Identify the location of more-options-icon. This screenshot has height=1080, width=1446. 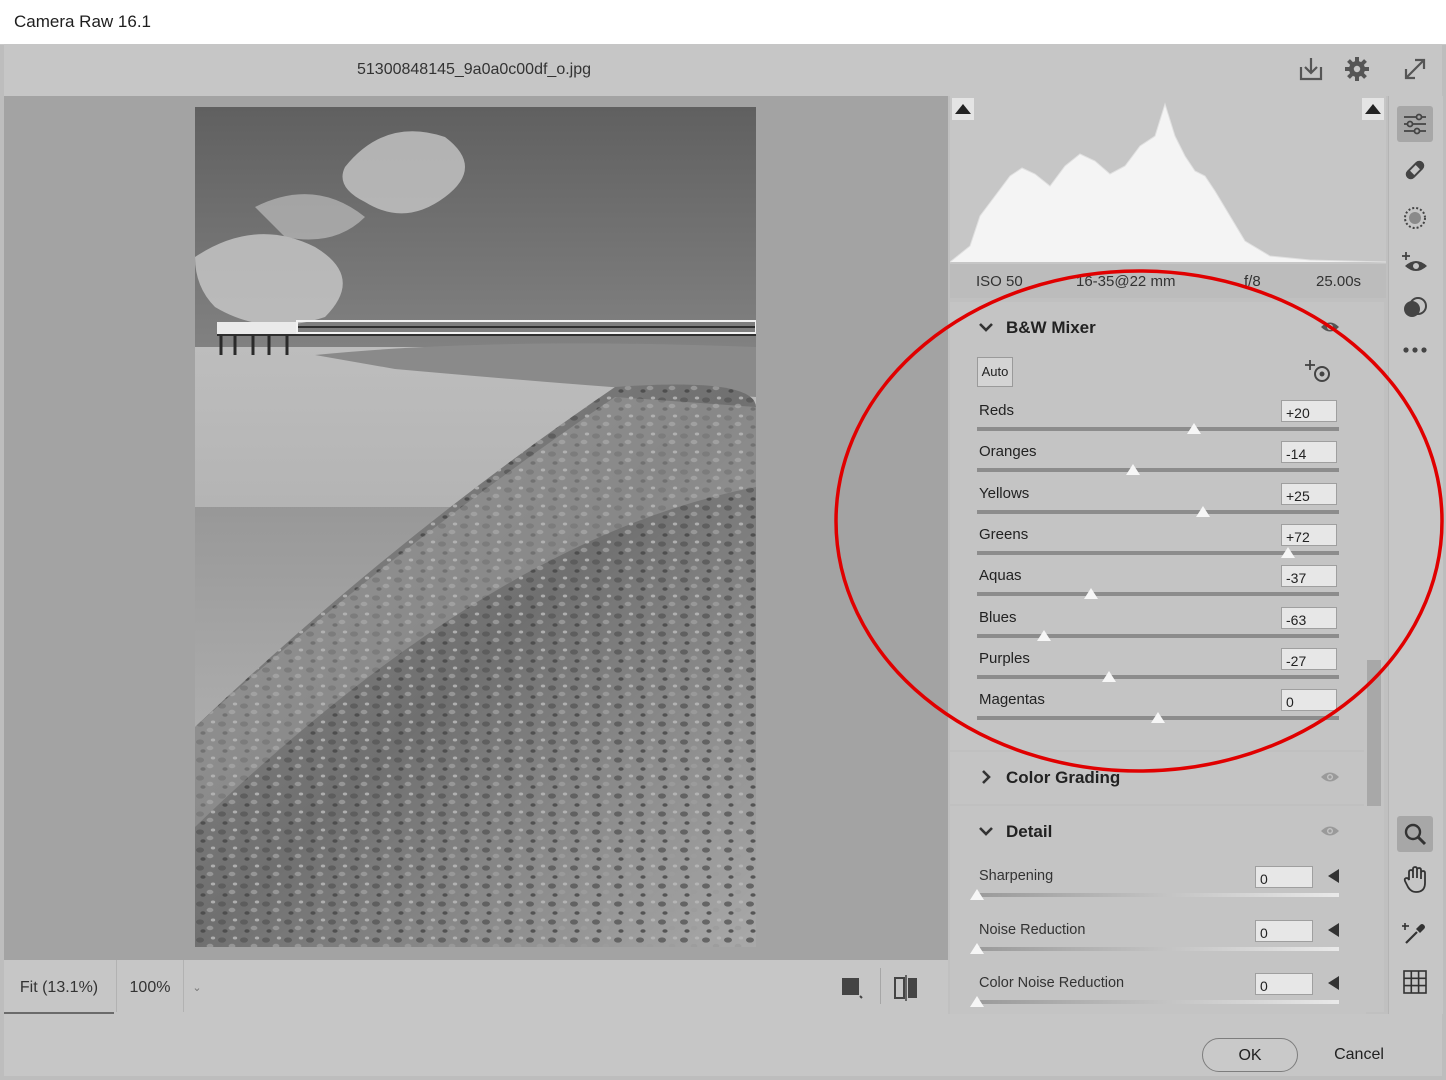
(1415, 350).